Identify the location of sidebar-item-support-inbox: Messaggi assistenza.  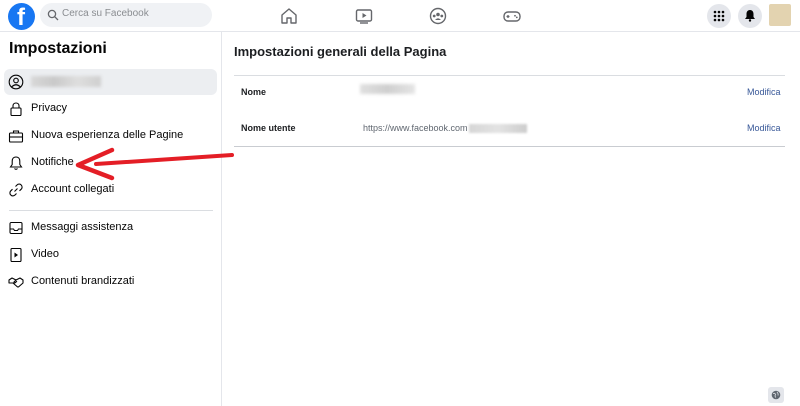
(110, 228).